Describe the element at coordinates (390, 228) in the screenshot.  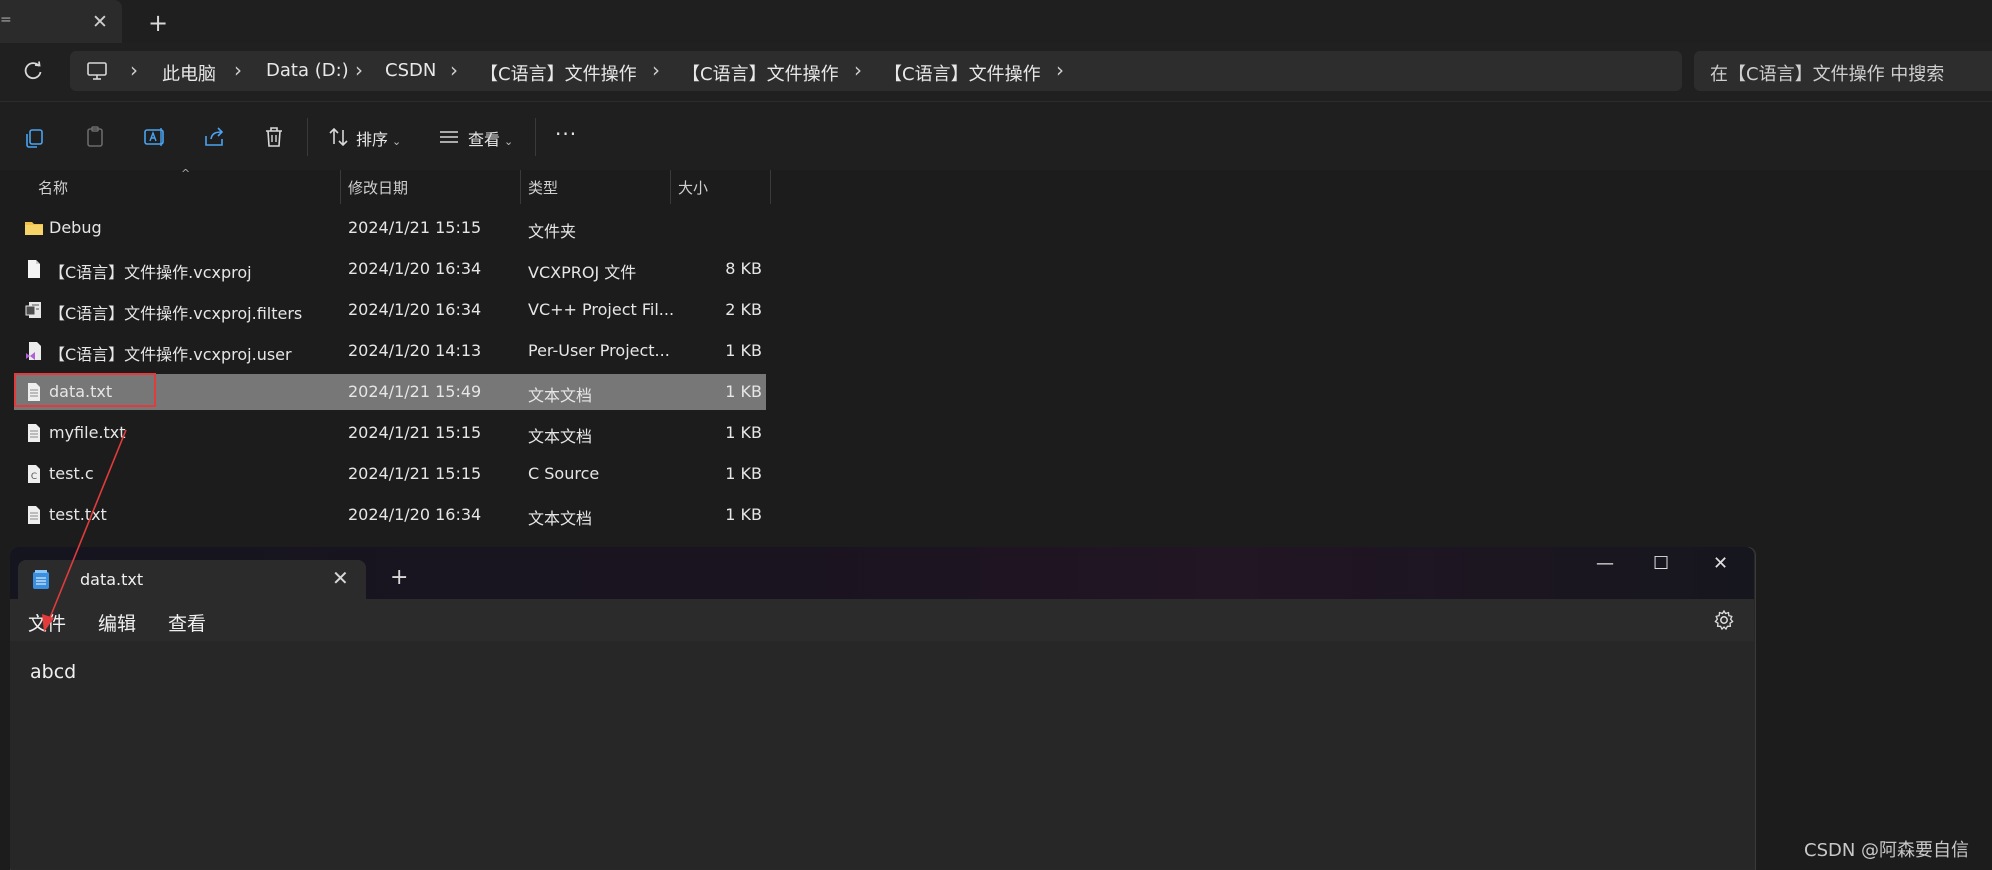
I see `file-row-debug: Debug 2024/1/21 15:15 文件夹` at that location.